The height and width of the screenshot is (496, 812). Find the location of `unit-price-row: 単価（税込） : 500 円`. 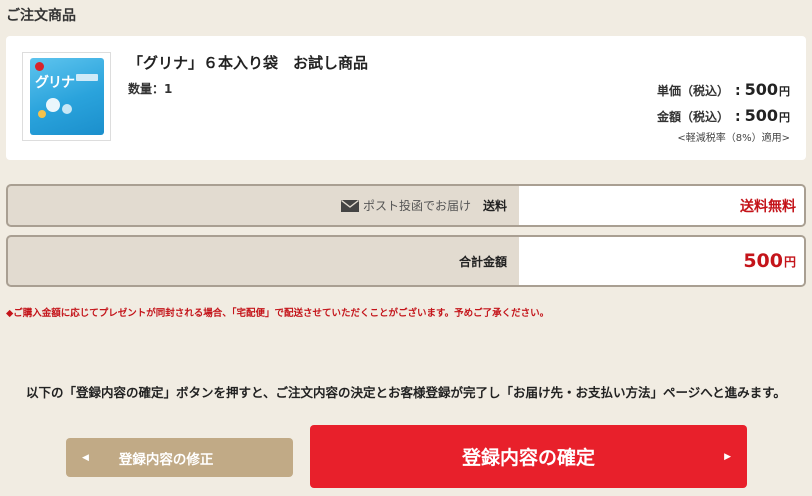

unit-price-row: 単価（税込） : 500 円 is located at coordinates (723, 89).